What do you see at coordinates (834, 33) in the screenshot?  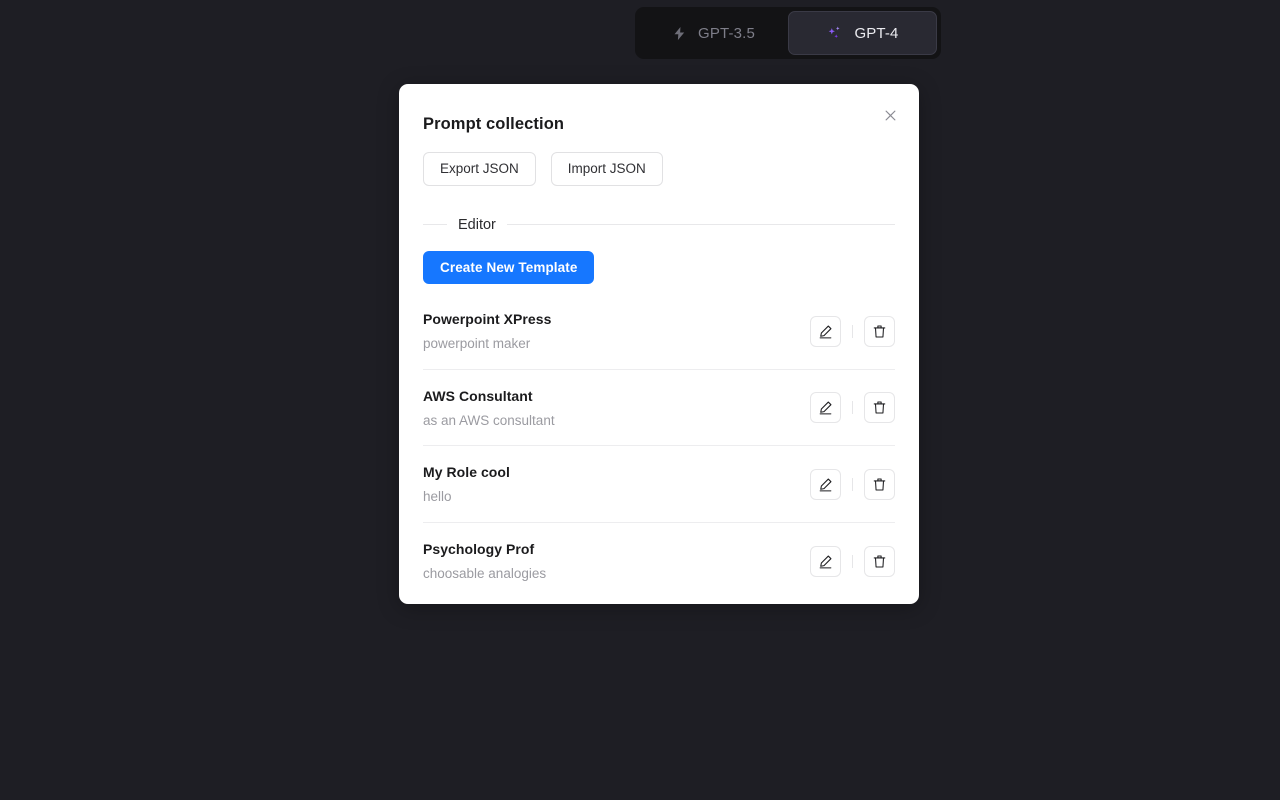 I see `sparkles-icon` at bounding box center [834, 33].